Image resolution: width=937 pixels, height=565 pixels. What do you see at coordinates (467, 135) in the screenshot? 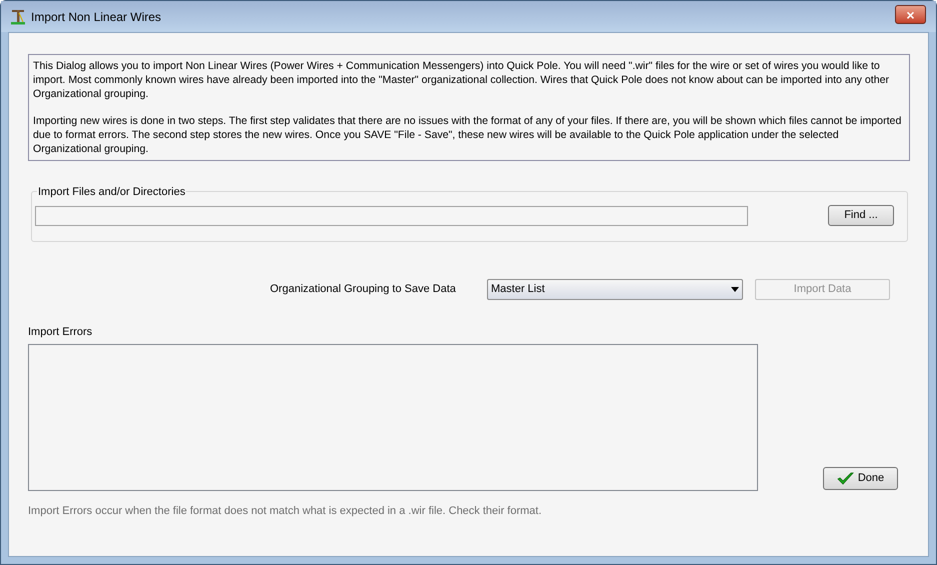
I see `info-paragraph: Importing new wires is done in two steps. The first step validates that there are no issues with the format of any of your files. If there are, you will be shown which files cannot be imported due to format errors. The second step stores the new wires. Once you SAVE "File - Save", these new wires will be available to the Quick Pole application under the selected Organizational grouping.` at bounding box center [467, 135].